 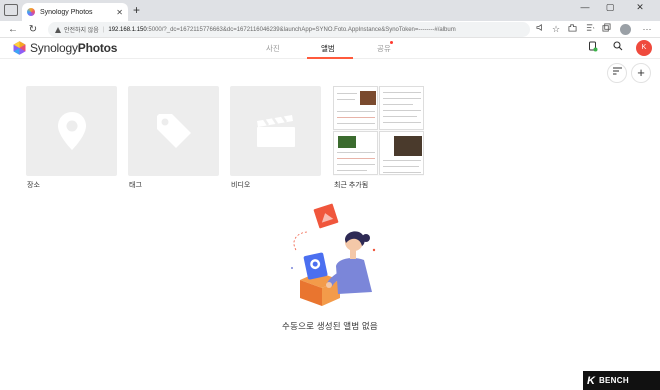 I want to click on tab-sharing: 공유, so click(x=384, y=48).